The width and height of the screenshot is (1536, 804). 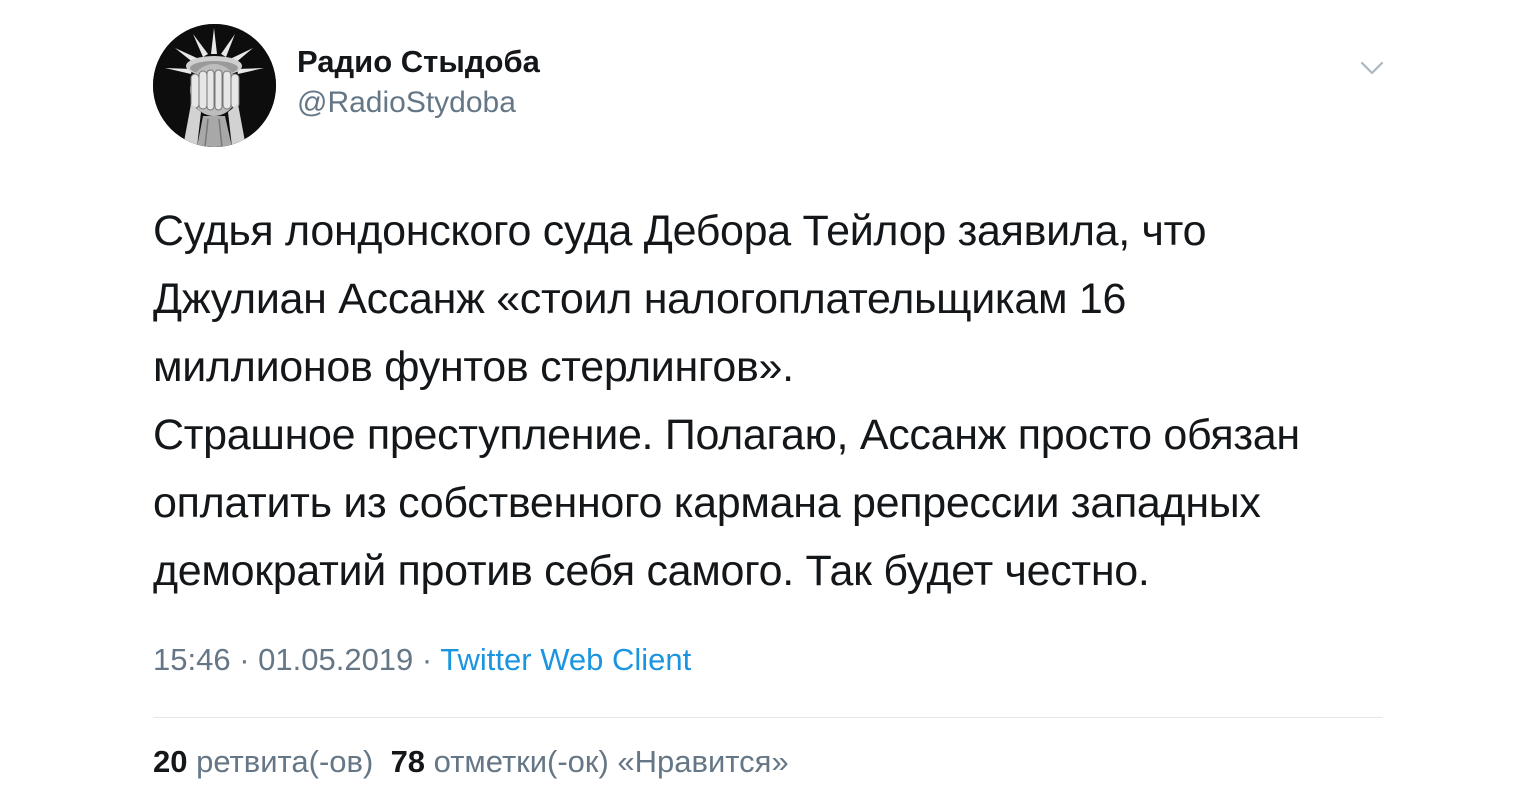 I want to click on retweets-stat: 20 ретвита(-ов), so click(x=263, y=761).